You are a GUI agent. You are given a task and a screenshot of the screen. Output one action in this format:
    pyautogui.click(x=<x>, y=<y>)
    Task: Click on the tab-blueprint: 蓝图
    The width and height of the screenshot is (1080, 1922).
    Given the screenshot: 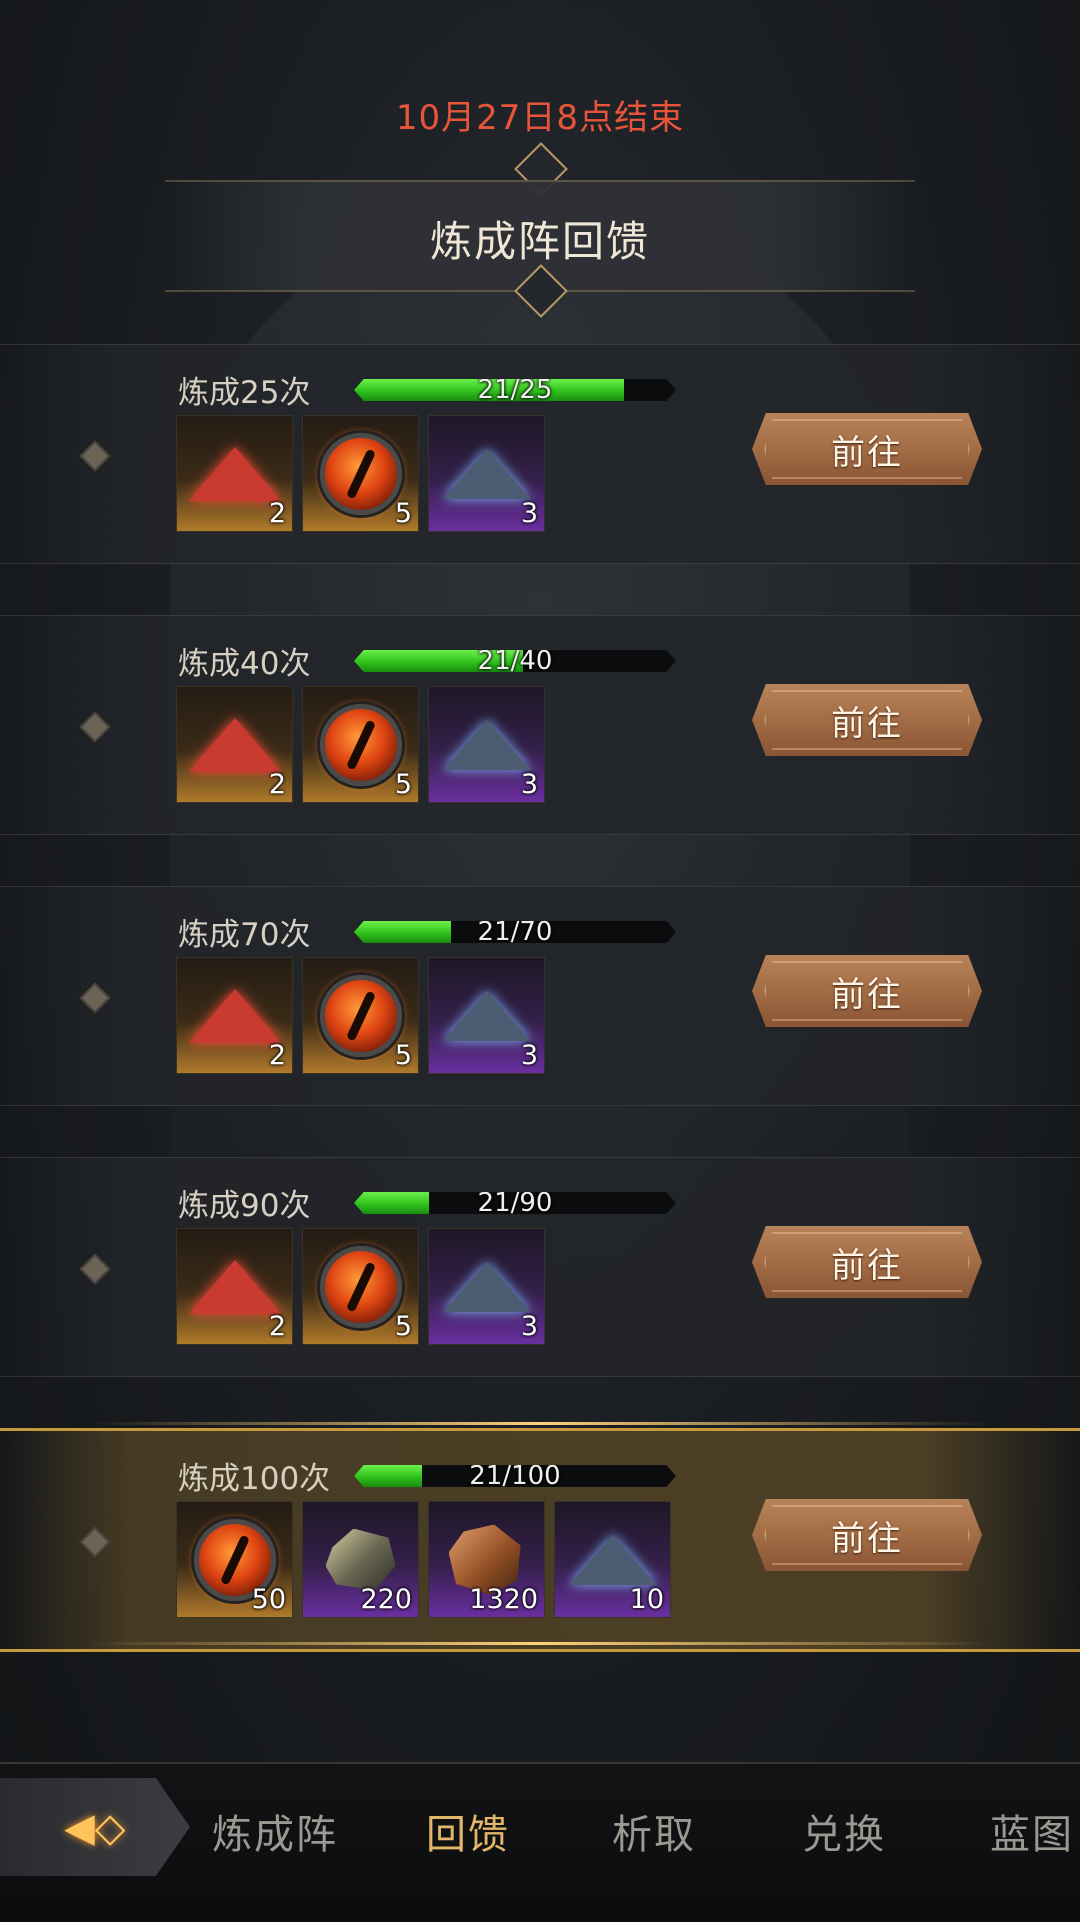 What is the action you would take?
    pyautogui.click(x=1032, y=1831)
    